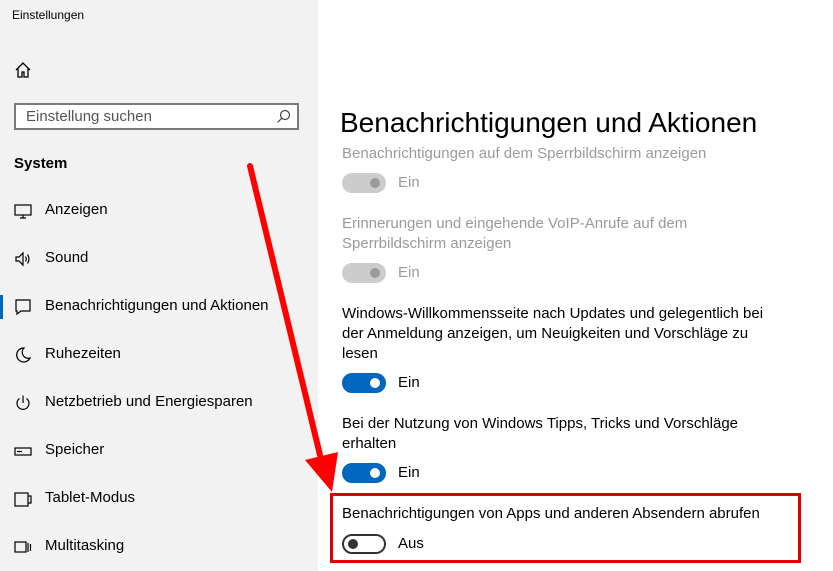 The width and height of the screenshot is (833, 571). What do you see at coordinates (41, 163) in the screenshot?
I see `section-title: System` at bounding box center [41, 163].